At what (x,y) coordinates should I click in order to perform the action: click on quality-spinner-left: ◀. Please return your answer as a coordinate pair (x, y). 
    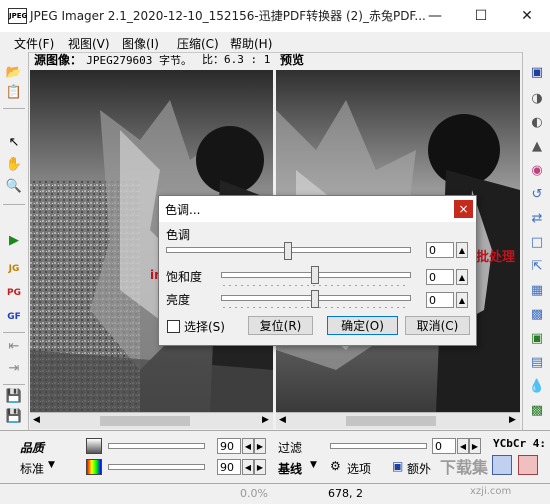
    Looking at the image, I should click on (248, 446).